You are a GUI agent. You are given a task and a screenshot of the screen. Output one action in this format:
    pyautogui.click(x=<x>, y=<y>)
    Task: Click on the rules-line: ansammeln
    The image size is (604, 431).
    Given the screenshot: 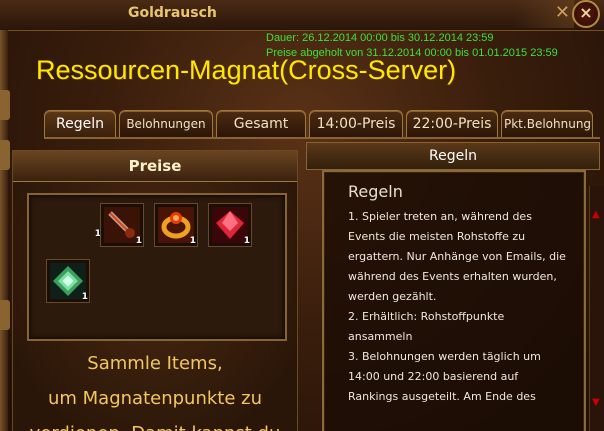 What is the action you would take?
    pyautogui.click(x=380, y=336)
    